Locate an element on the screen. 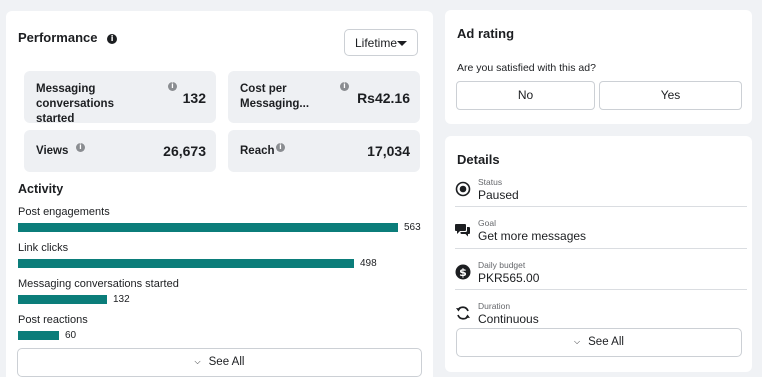 This screenshot has width=762, height=377. detail-main-value: PKR565.00 is located at coordinates (509, 278).